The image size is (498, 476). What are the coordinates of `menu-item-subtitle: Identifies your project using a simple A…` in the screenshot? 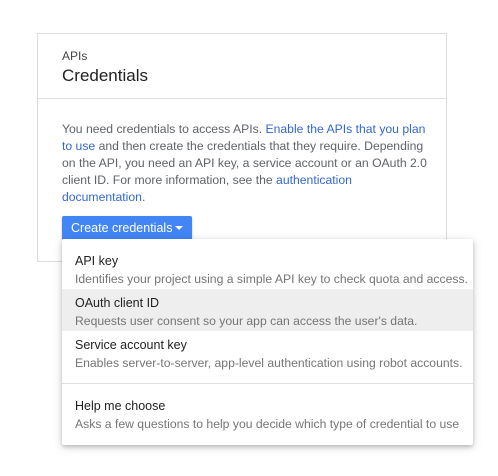 It's located at (271, 279).